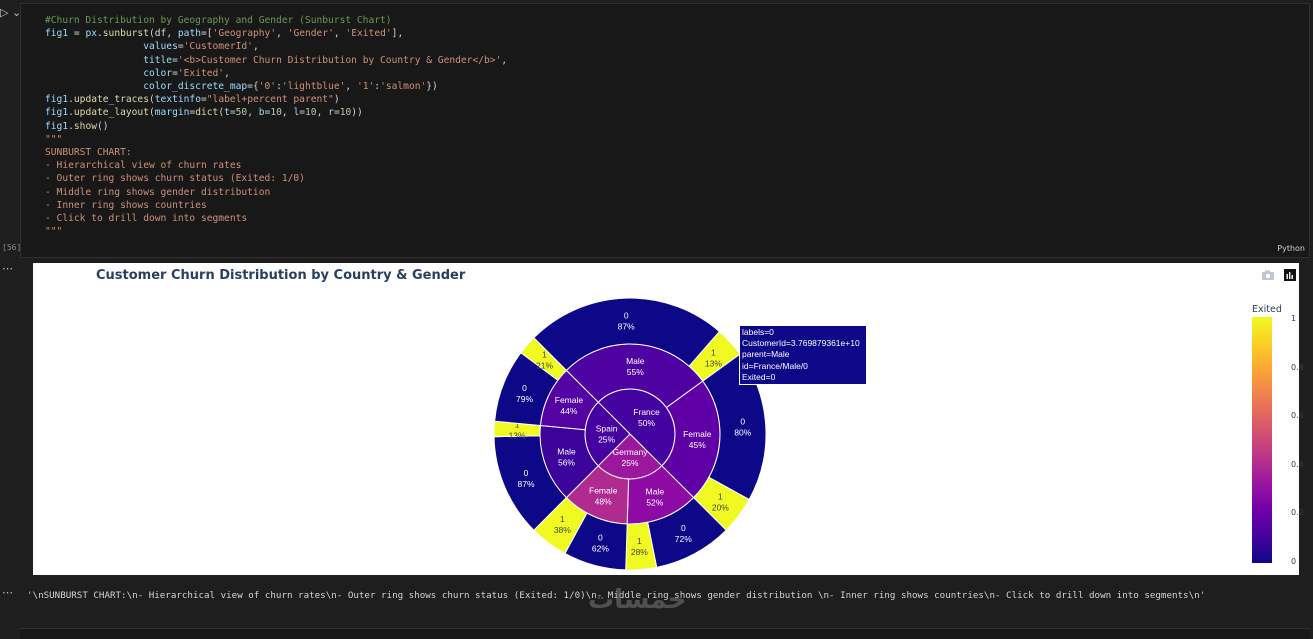 The image size is (1313, 639). I want to click on code-token: - Hierarchical view of churn rates, so click(143, 166).